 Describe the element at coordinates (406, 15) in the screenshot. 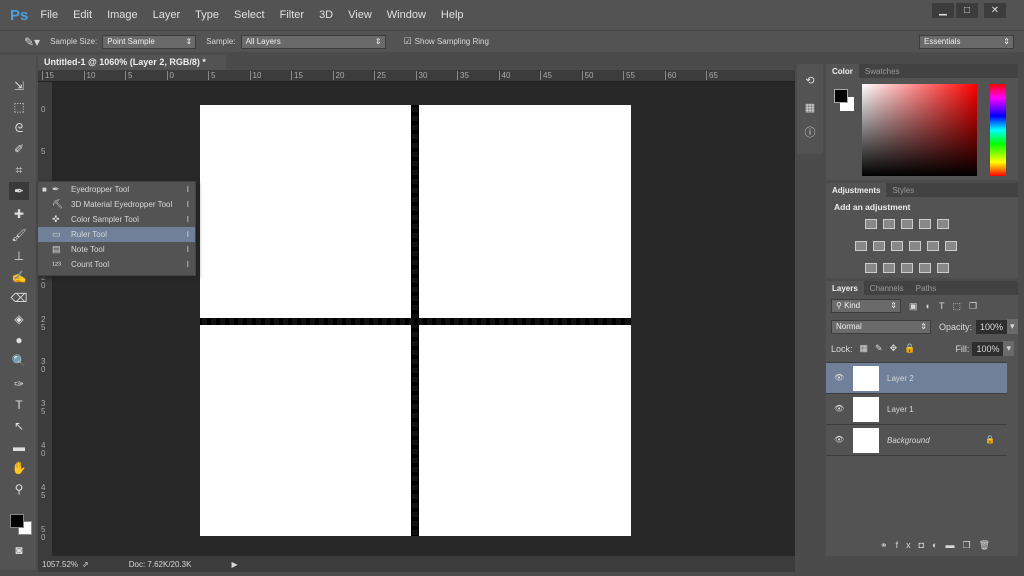

I see `menu-window: Window` at that location.